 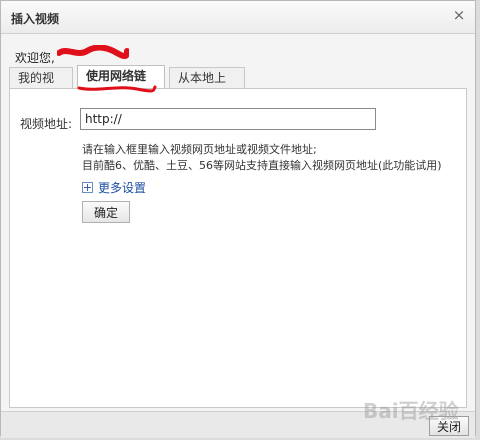 I want to click on video-url-input, so click(x=228, y=119).